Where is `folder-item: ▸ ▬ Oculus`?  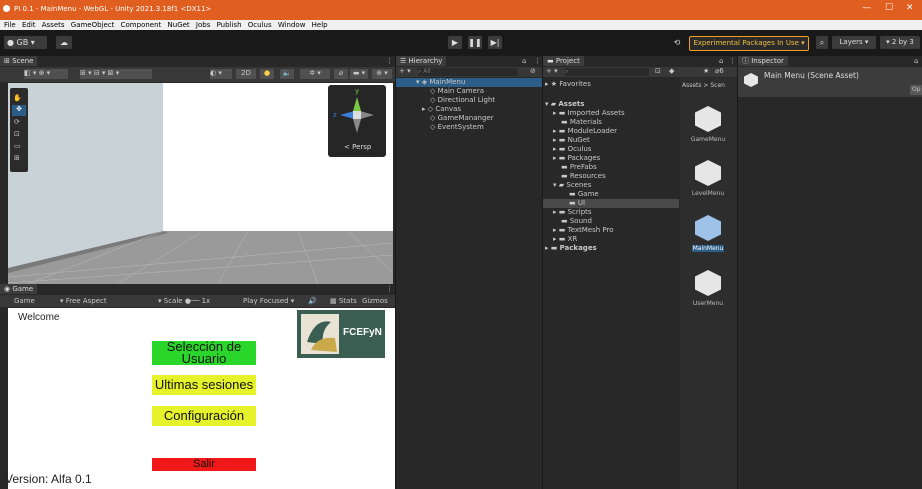 folder-item: ▸ ▬ Oculus is located at coordinates (572, 149).